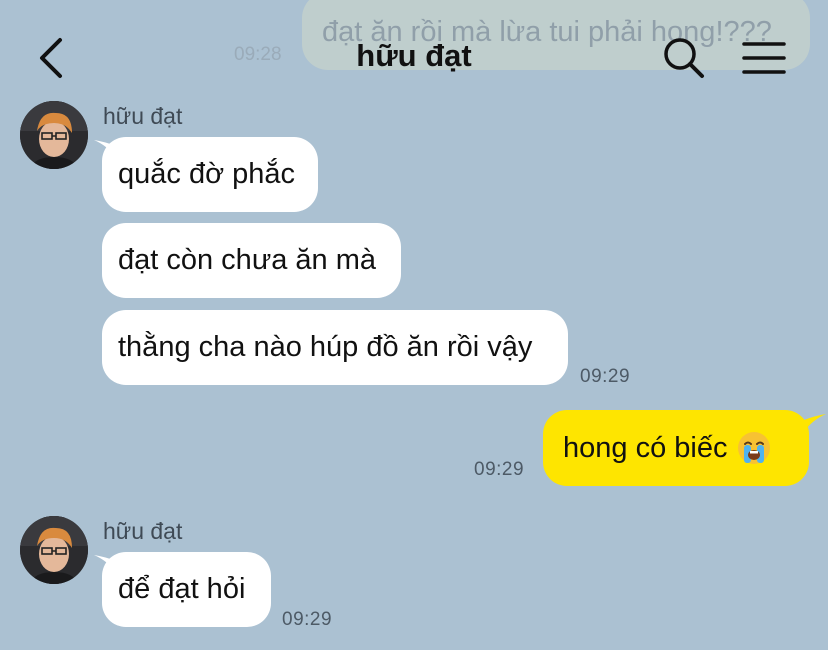  I want to click on outgoing-message-bubble: hong có biếc, so click(676, 448).